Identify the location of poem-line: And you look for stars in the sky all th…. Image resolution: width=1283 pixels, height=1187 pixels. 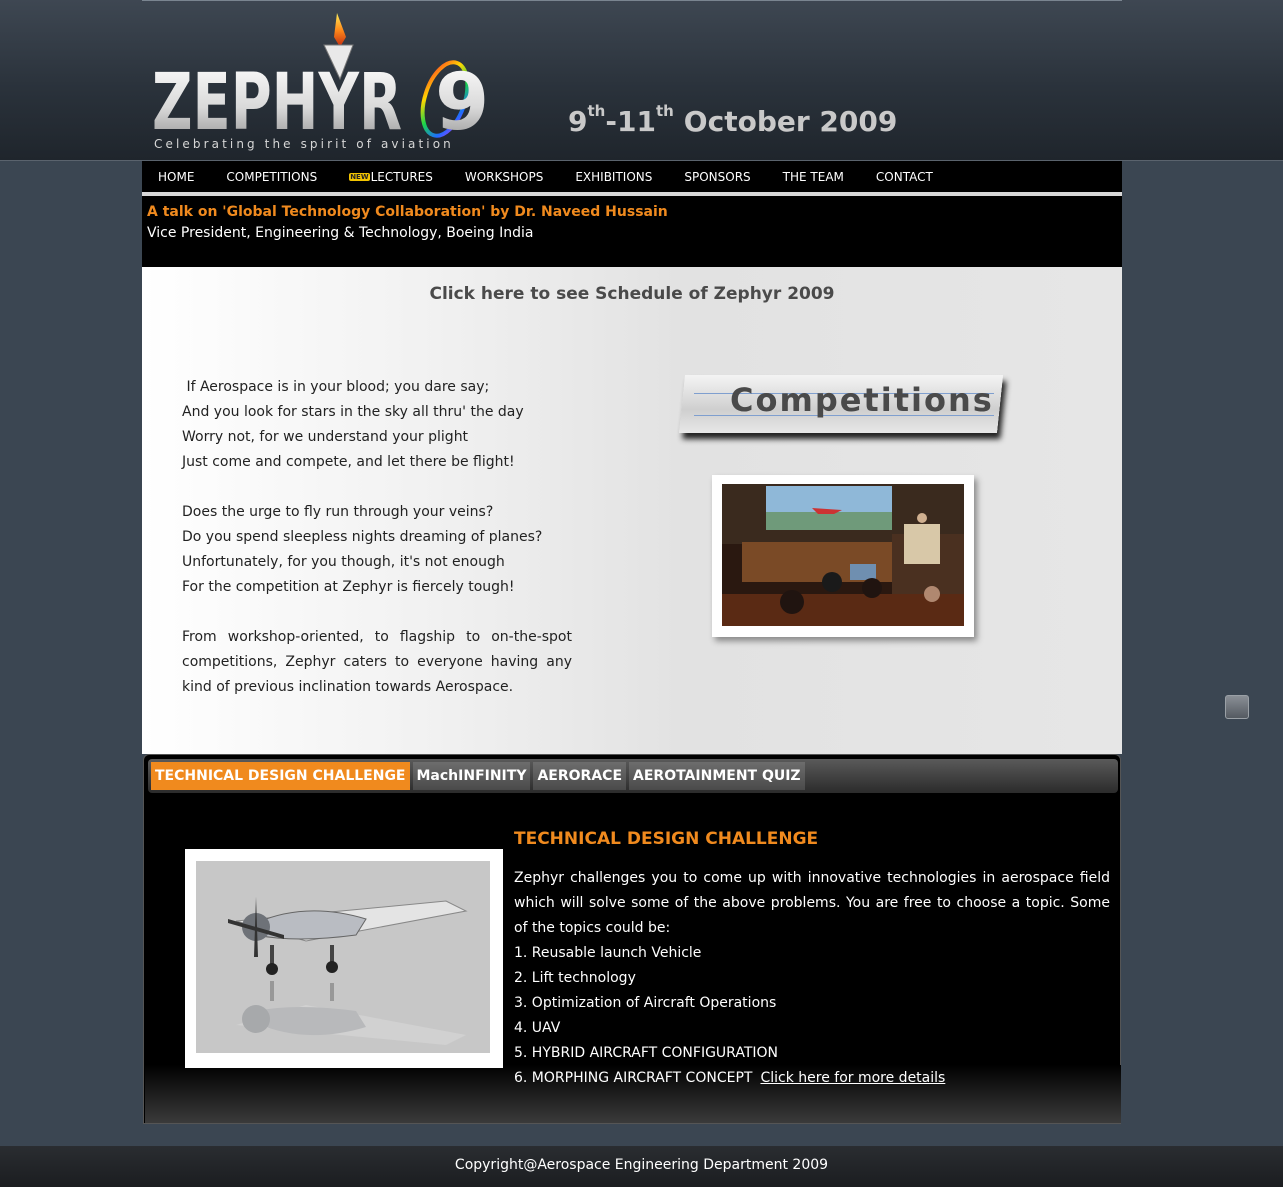
(353, 412).